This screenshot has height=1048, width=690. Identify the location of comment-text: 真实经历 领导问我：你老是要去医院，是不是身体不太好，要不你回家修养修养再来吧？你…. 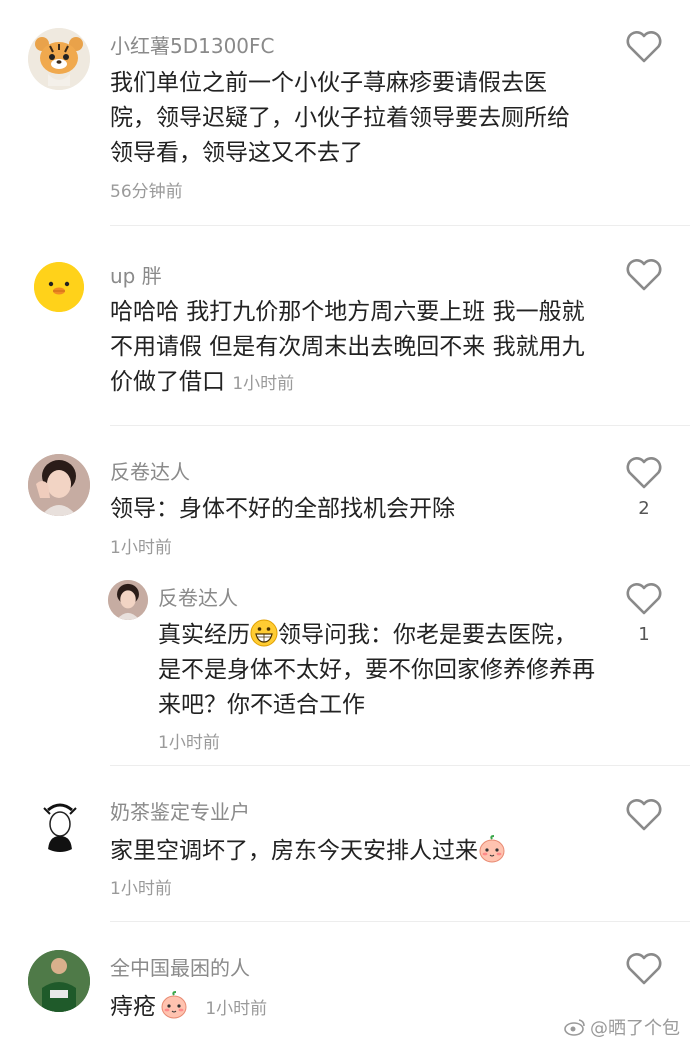
(378, 670).